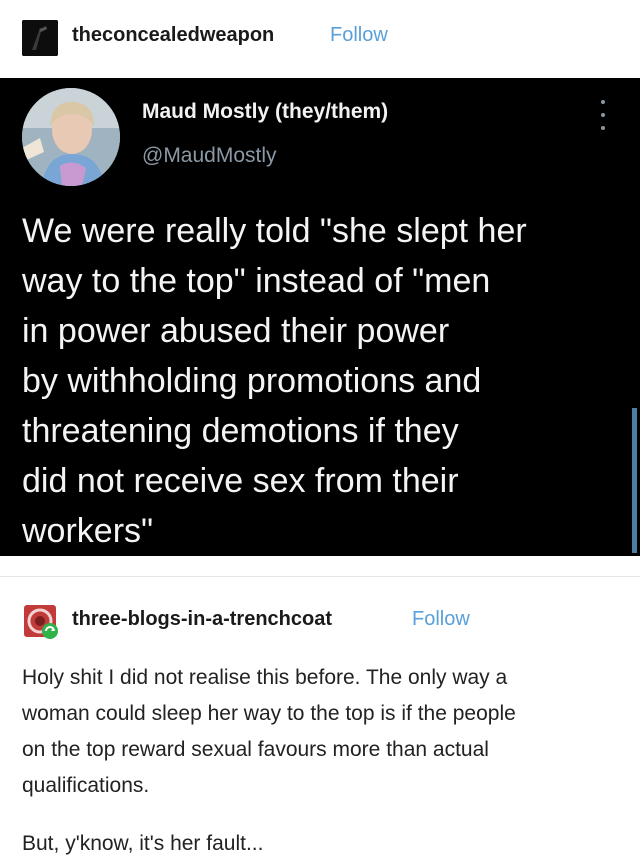  I want to click on avatar-image-icon, so click(40, 38).